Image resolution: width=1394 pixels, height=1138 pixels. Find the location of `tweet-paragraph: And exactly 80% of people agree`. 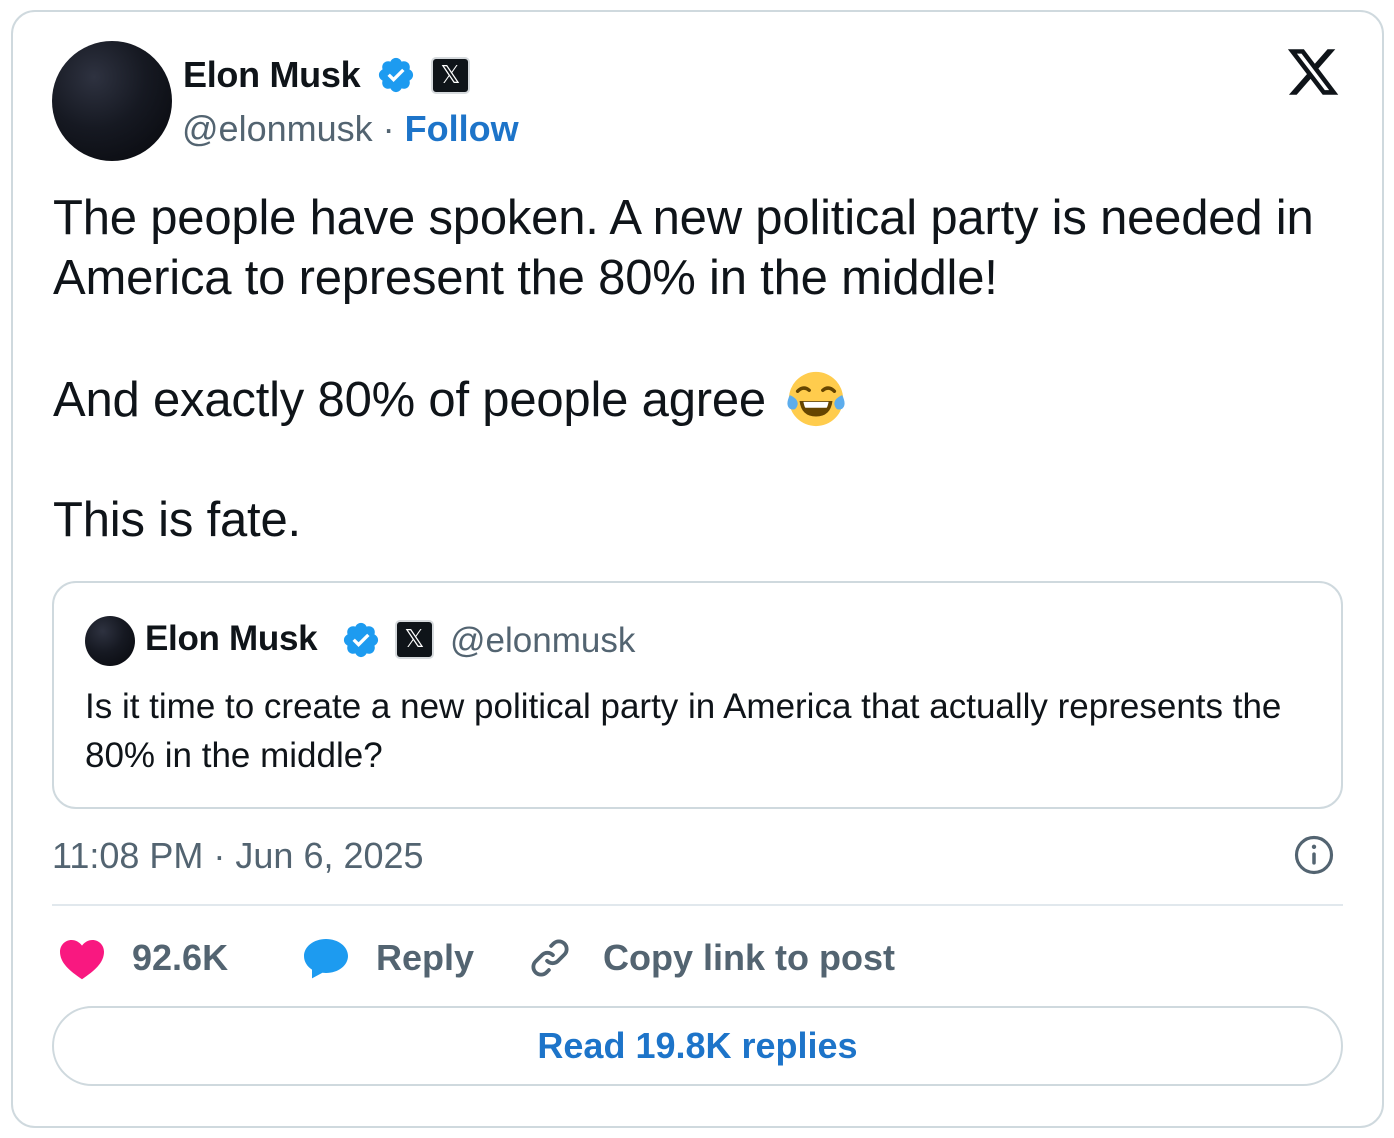

tweet-paragraph: And exactly 80% of people agree is located at coordinates (409, 400).